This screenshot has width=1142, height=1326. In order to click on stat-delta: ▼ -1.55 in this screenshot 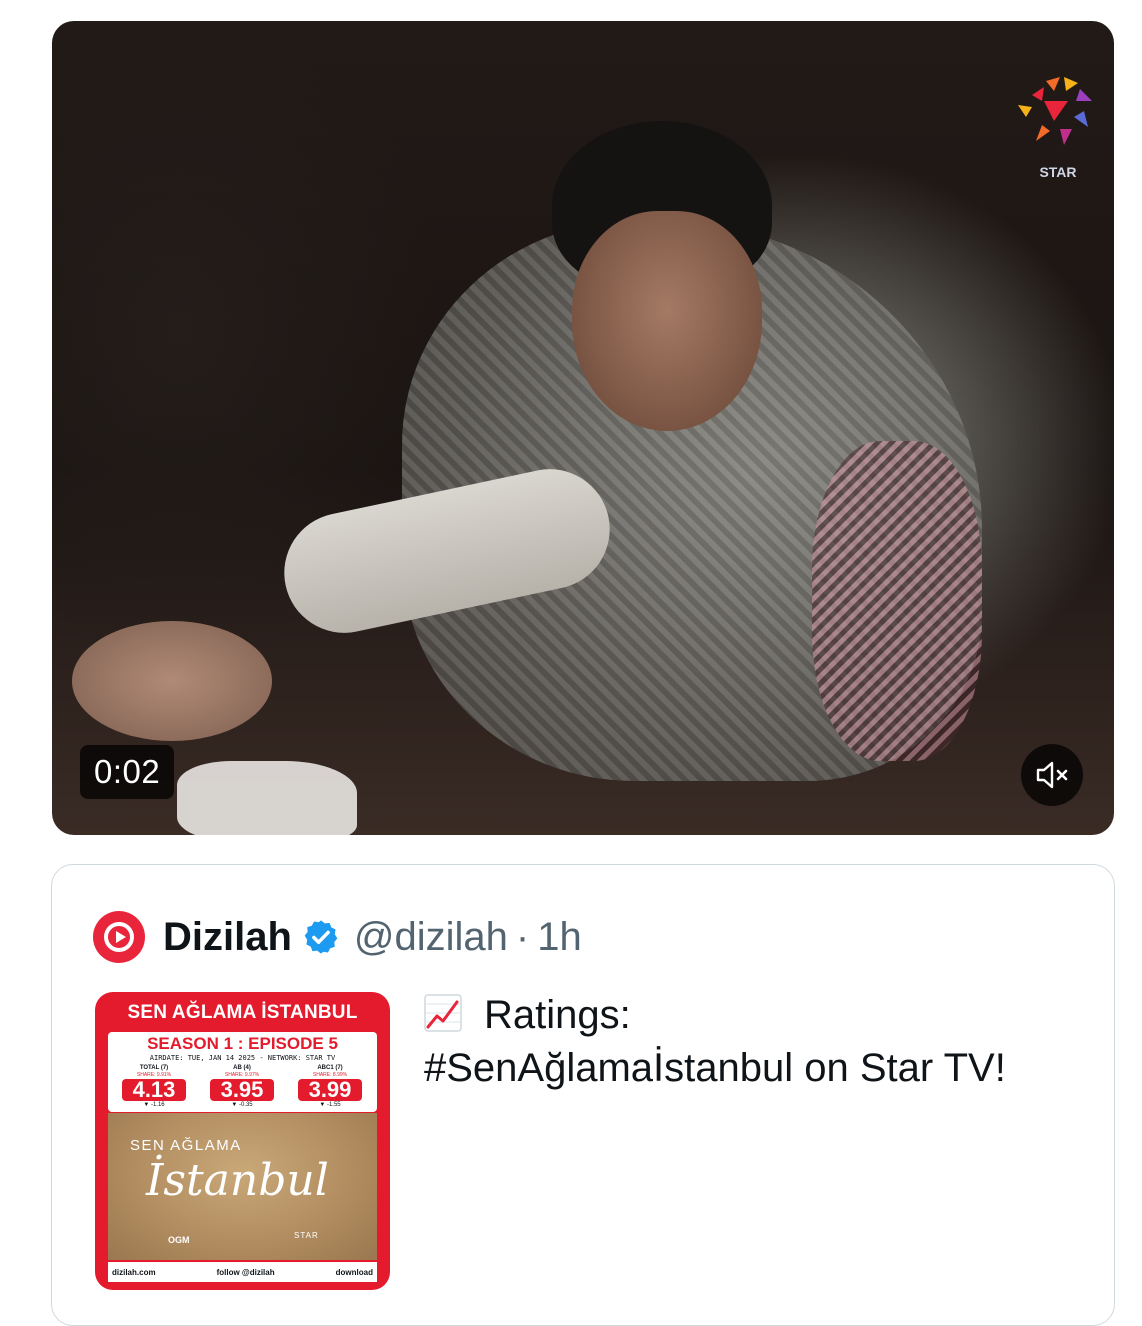, I will do `click(330, 1105)`.